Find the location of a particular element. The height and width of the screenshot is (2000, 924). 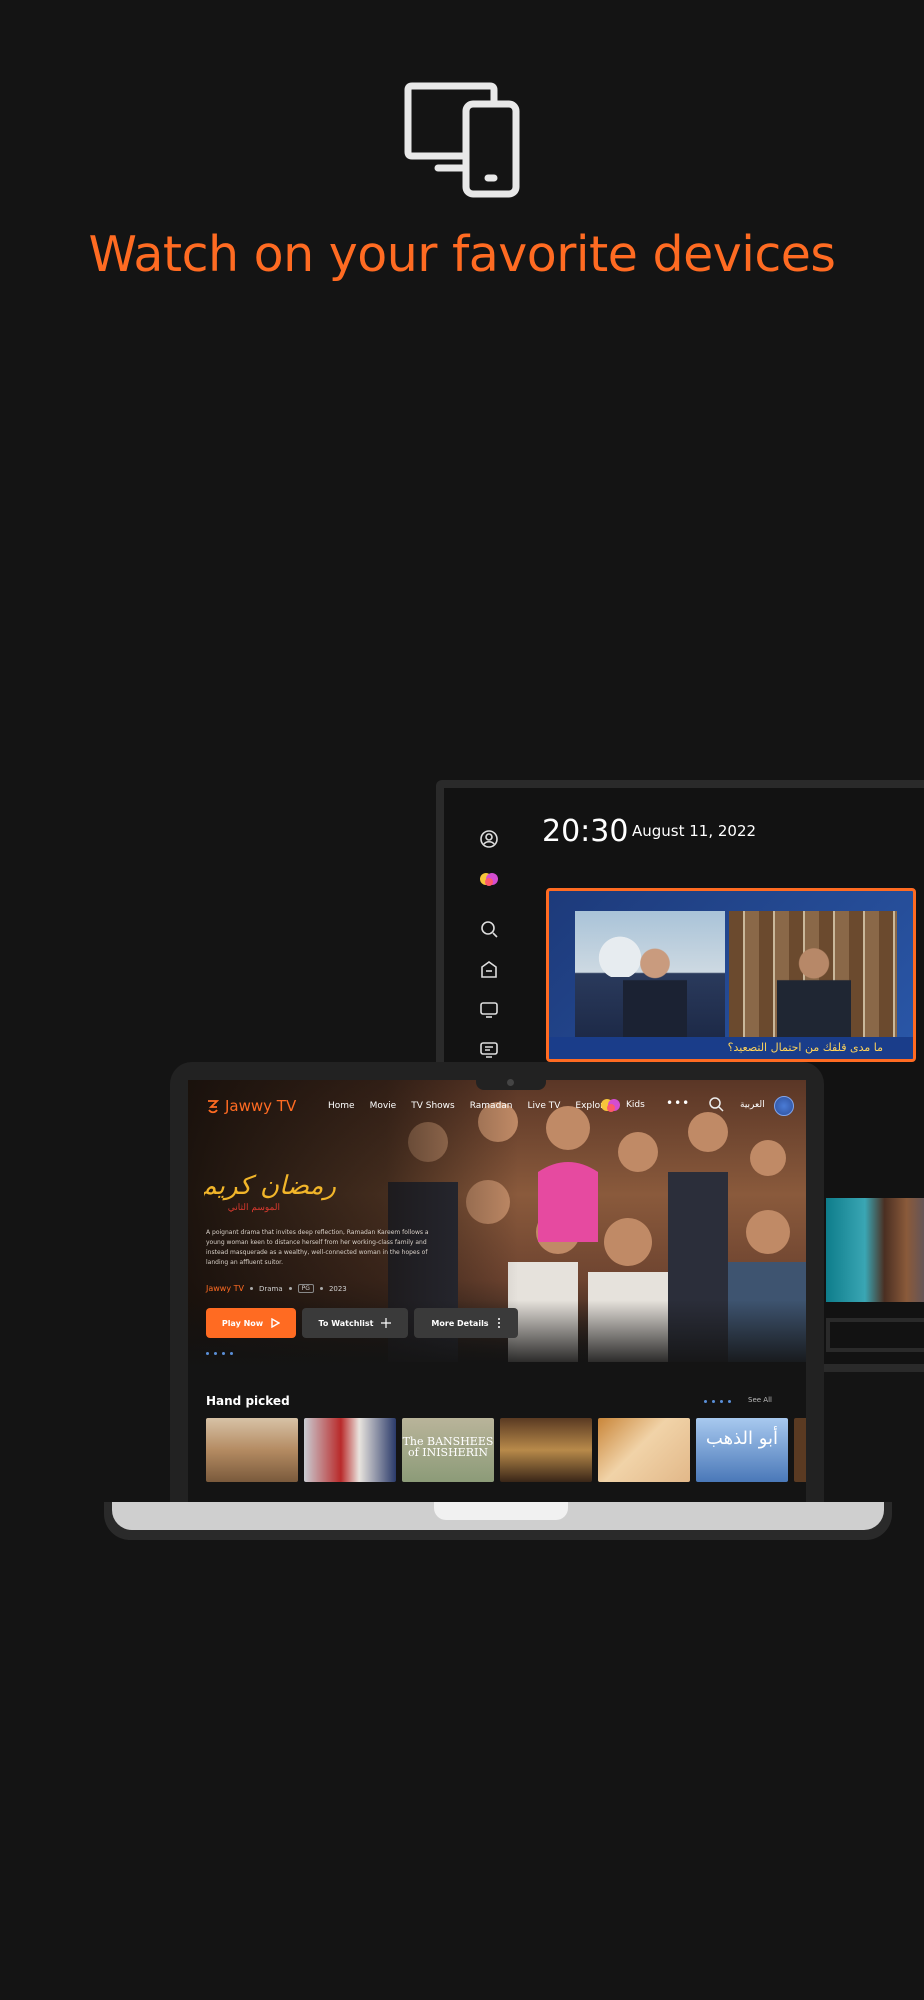

play-now-button: Play Now is located at coordinates (251, 1323).